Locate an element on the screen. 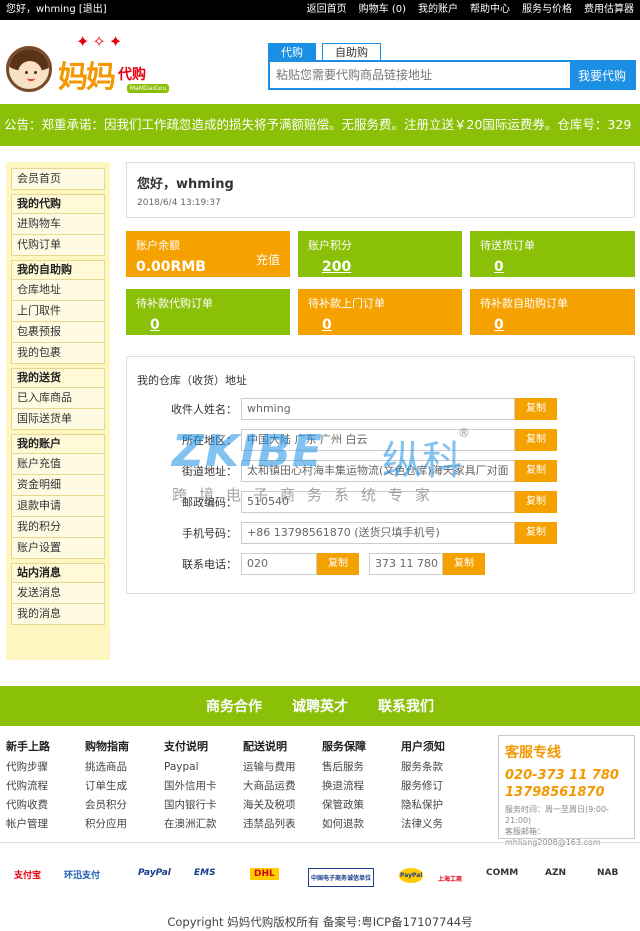  sidebar-item-stored-goods: 已入库商品 is located at coordinates (58, 398).